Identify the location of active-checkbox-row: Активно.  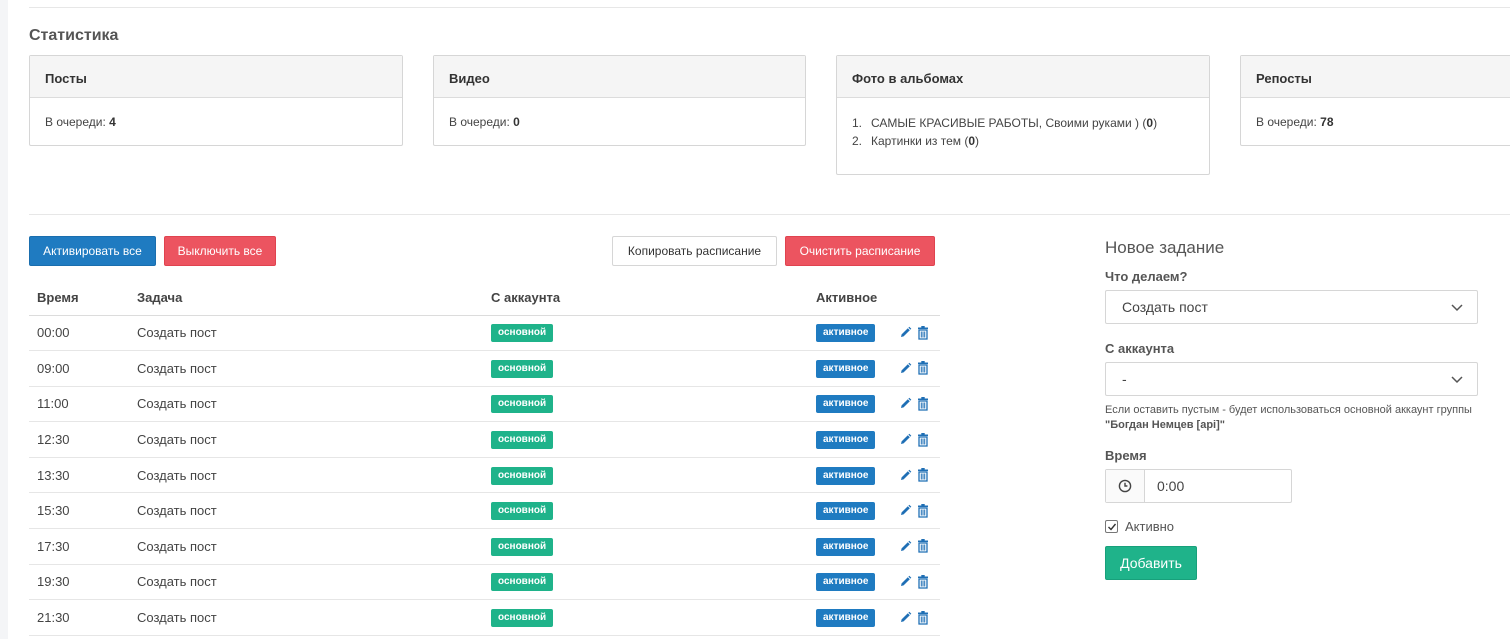
(1295, 526).